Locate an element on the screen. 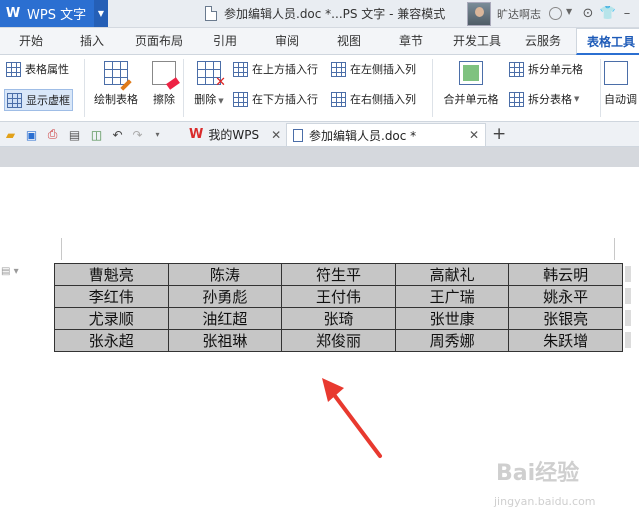 The height and width of the screenshot is (522, 639). print-preview-icon: ◫ is located at coordinates (96, 134).